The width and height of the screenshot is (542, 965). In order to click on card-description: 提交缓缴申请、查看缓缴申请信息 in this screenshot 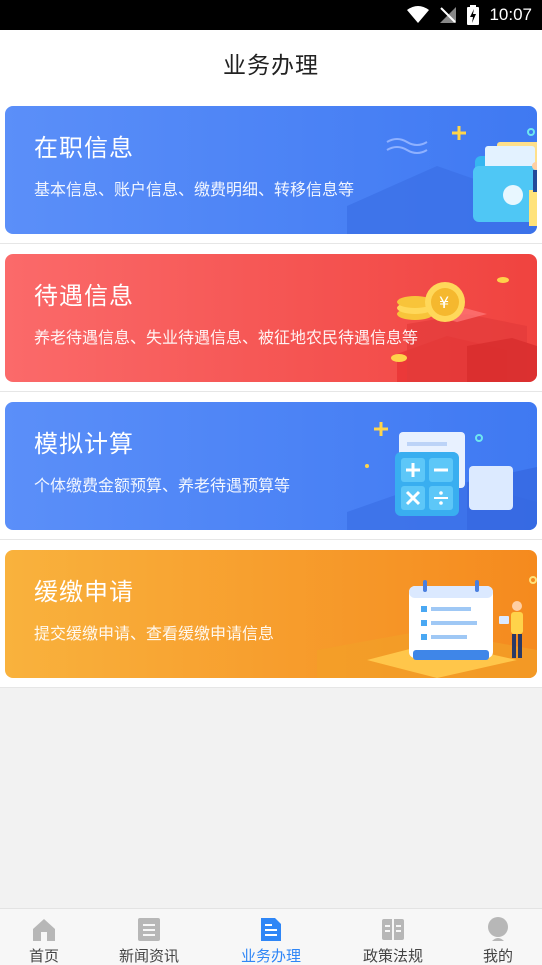, I will do `click(154, 633)`.